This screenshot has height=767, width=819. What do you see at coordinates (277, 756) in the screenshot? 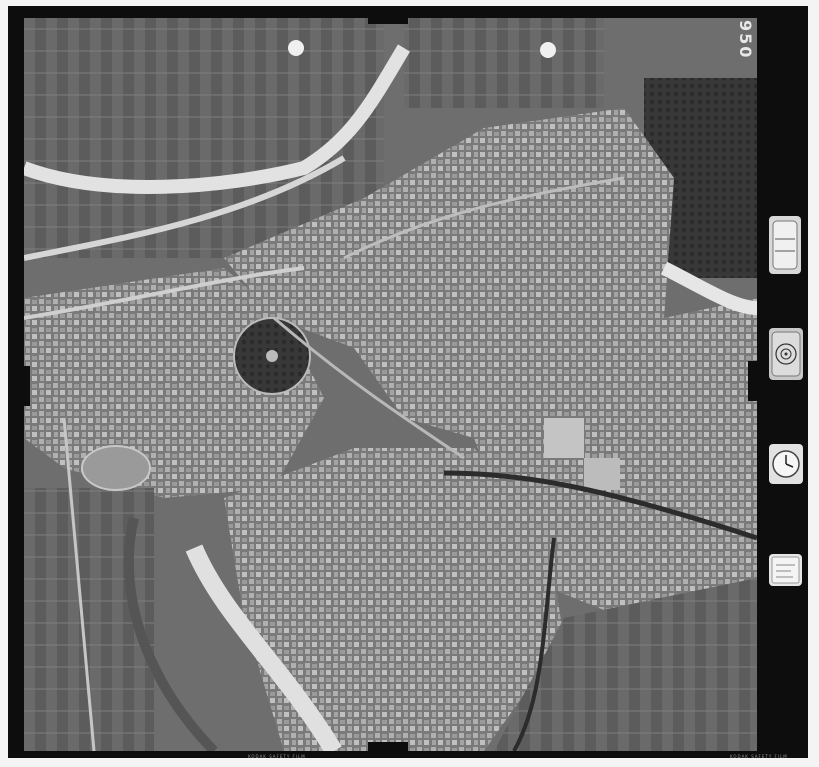
I see `edge-print-left: KODAK SAFETY FILM` at bounding box center [277, 756].